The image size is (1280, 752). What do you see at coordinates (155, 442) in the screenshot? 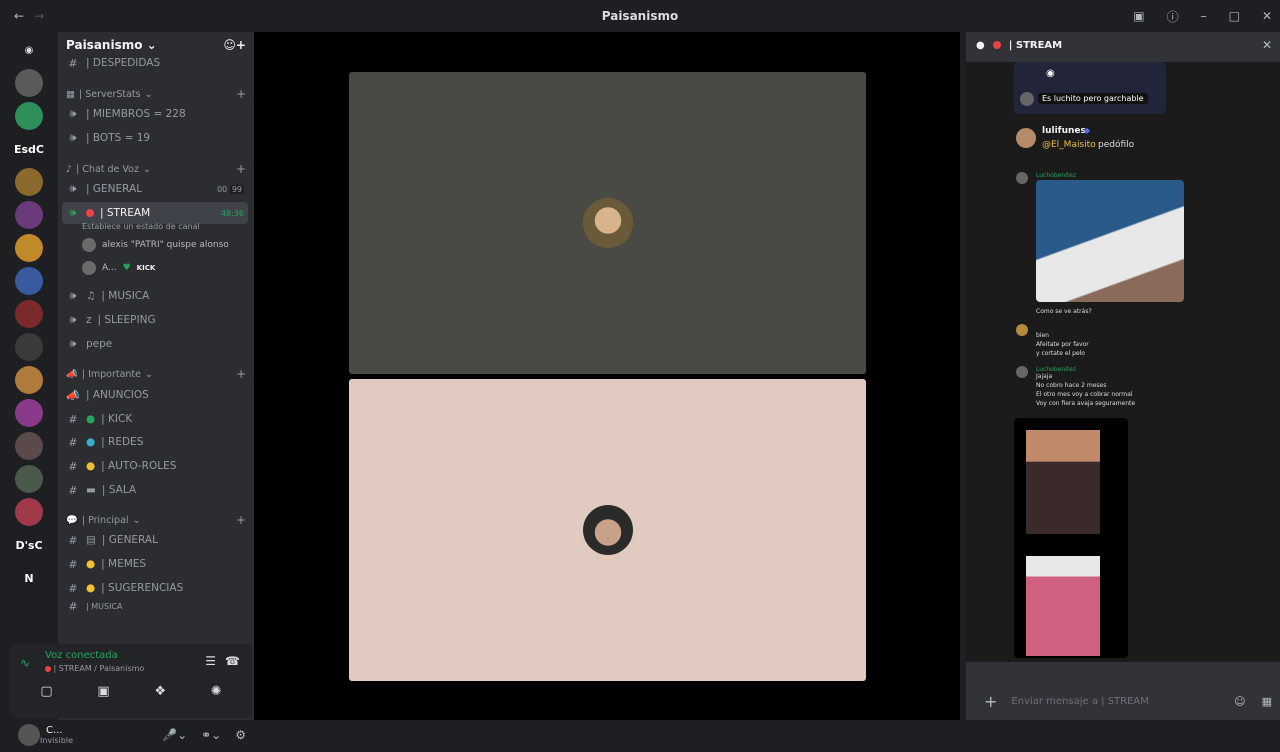
I see `channel-item: # ● | REDES` at bounding box center [155, 442].